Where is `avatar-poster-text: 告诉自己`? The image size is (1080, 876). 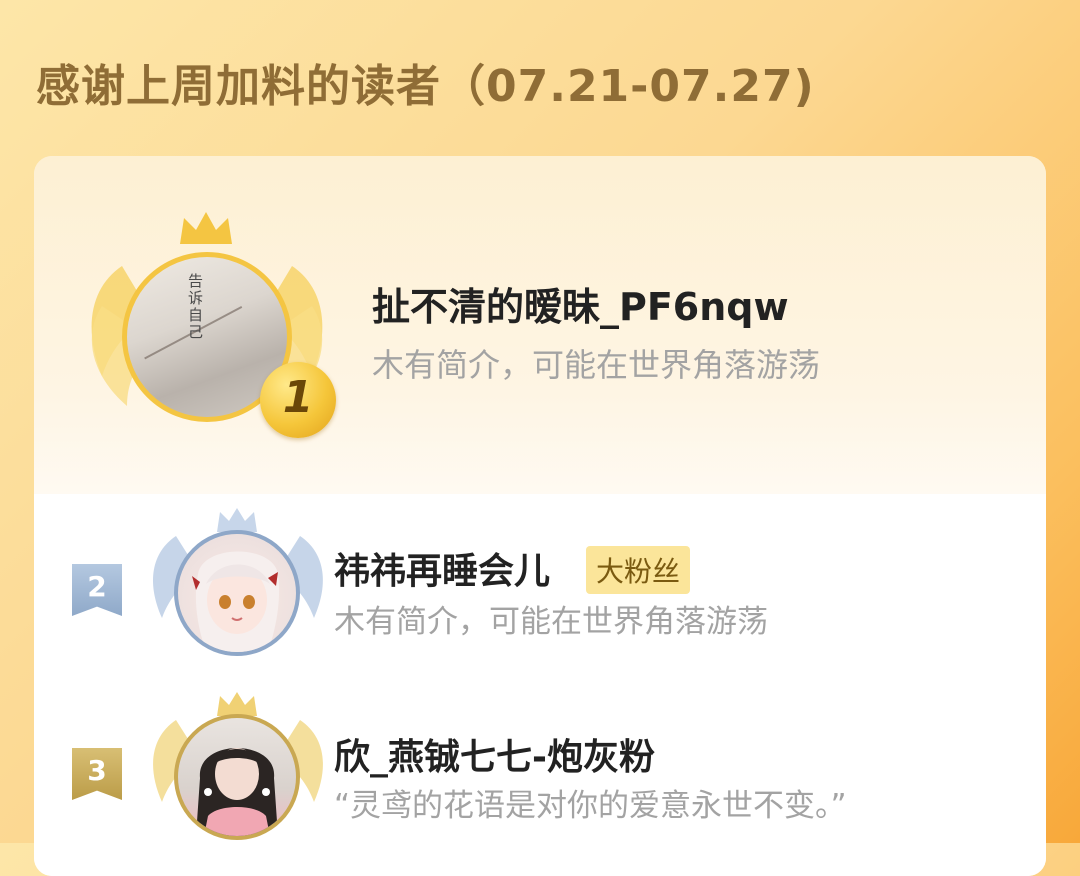
avatar-poster-text: 告诉自己 is located at coordinates (195, 307).